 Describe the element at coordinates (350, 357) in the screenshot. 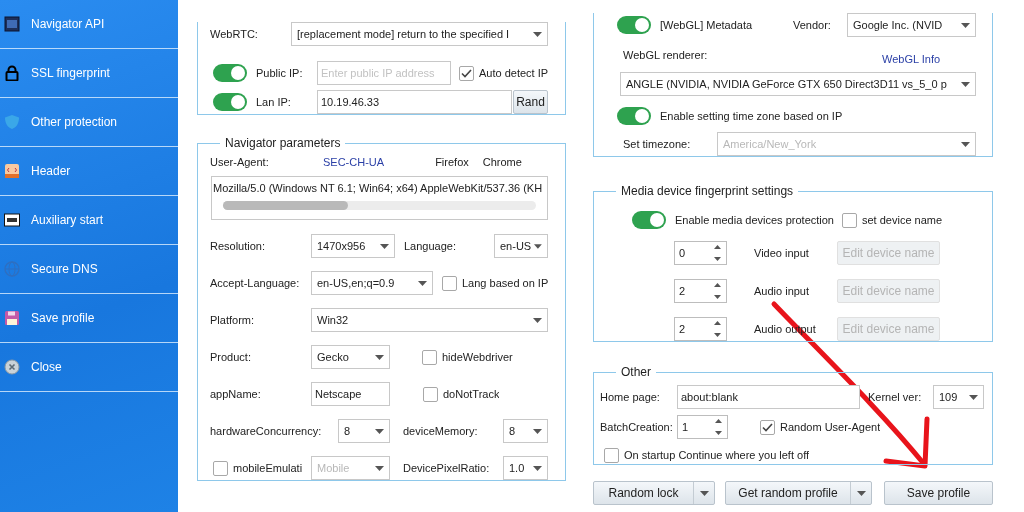

I see `dropdown: Gecko` at that location.